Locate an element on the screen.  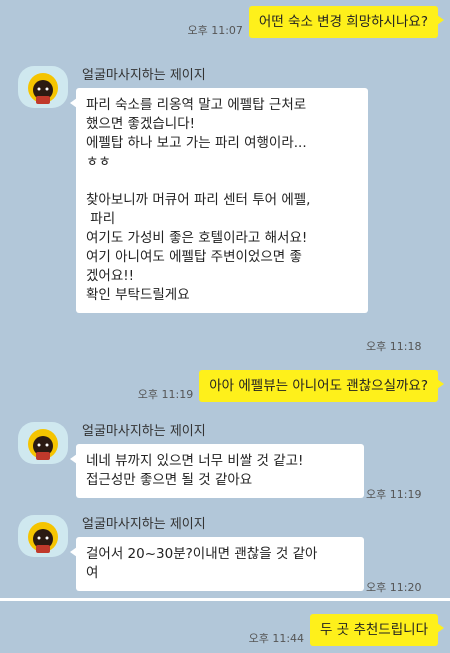
message-row-outgoing: 오후 11:44 두 곳 추천드립니다 is located at coordinates (346, 630).